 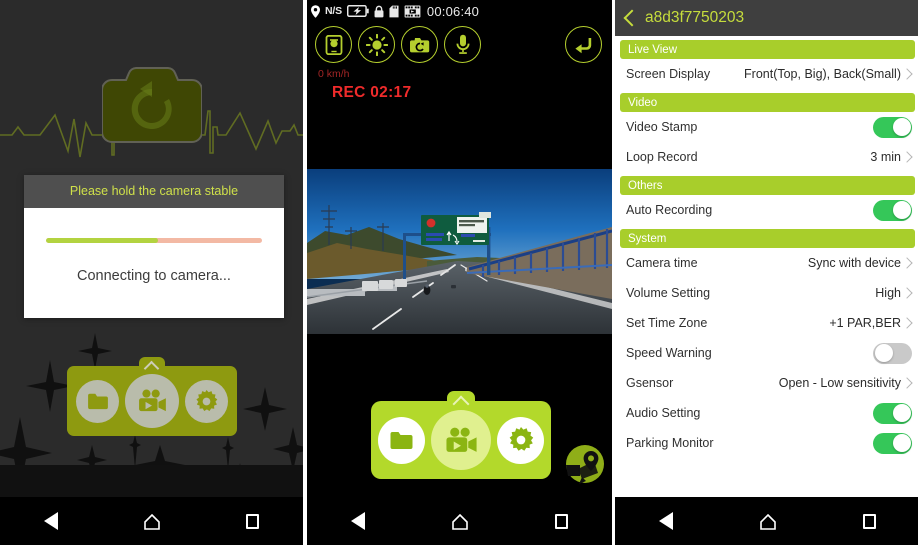 I want to click on settings-row: Gsensor Open - Low sensitivity, so click(x=766, y=383).